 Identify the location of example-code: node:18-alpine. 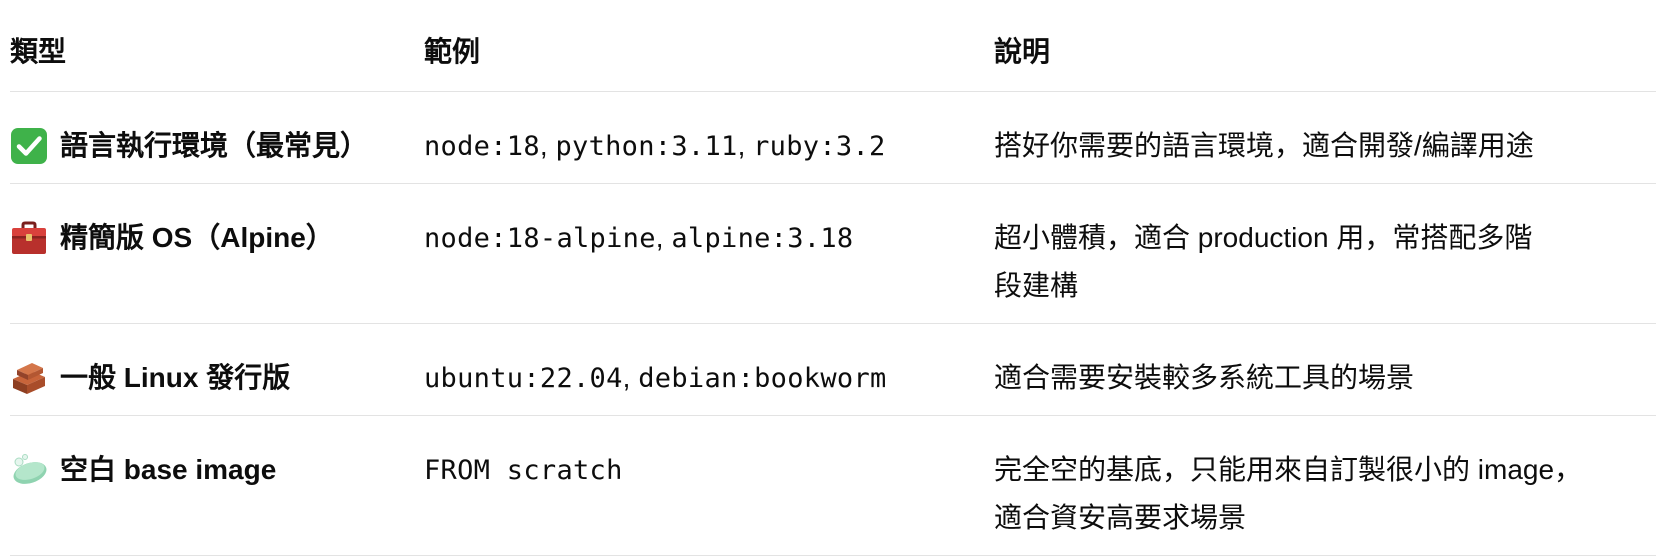
(540, 238).